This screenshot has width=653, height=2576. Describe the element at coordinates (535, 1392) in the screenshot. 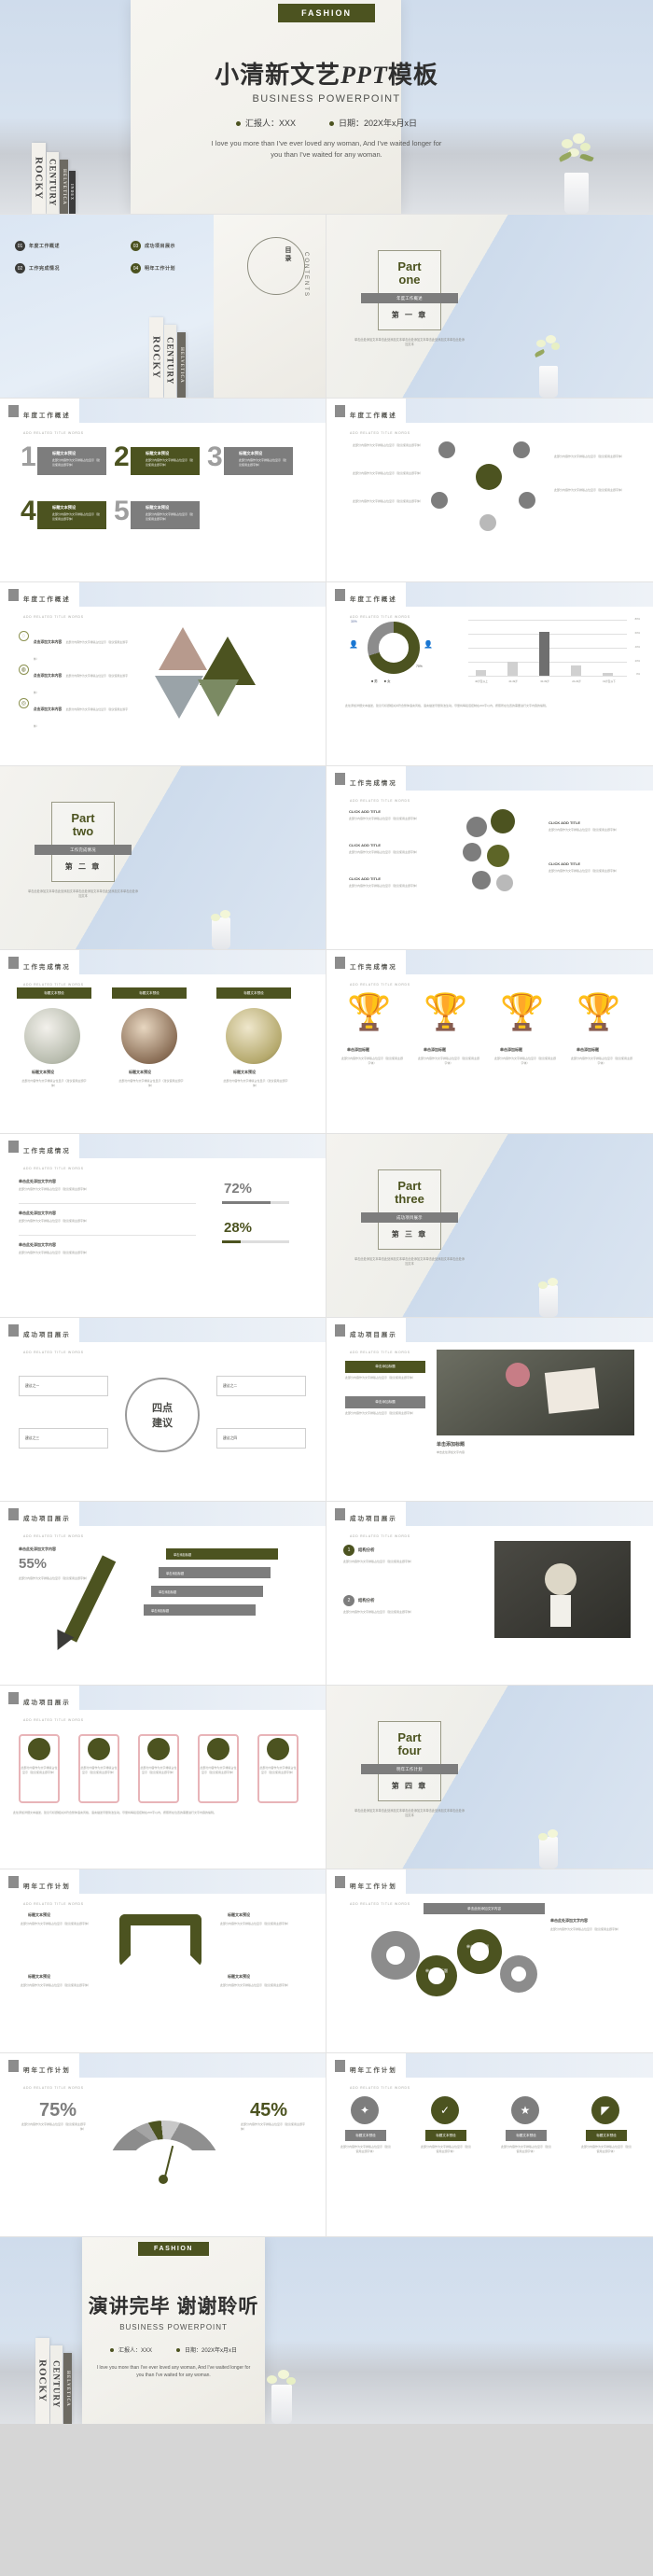

I see `photo-panel` at that location.